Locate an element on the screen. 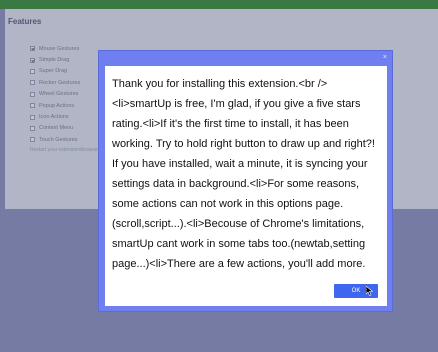  mouse-pointer-icon is located at coordinates (369, 291).